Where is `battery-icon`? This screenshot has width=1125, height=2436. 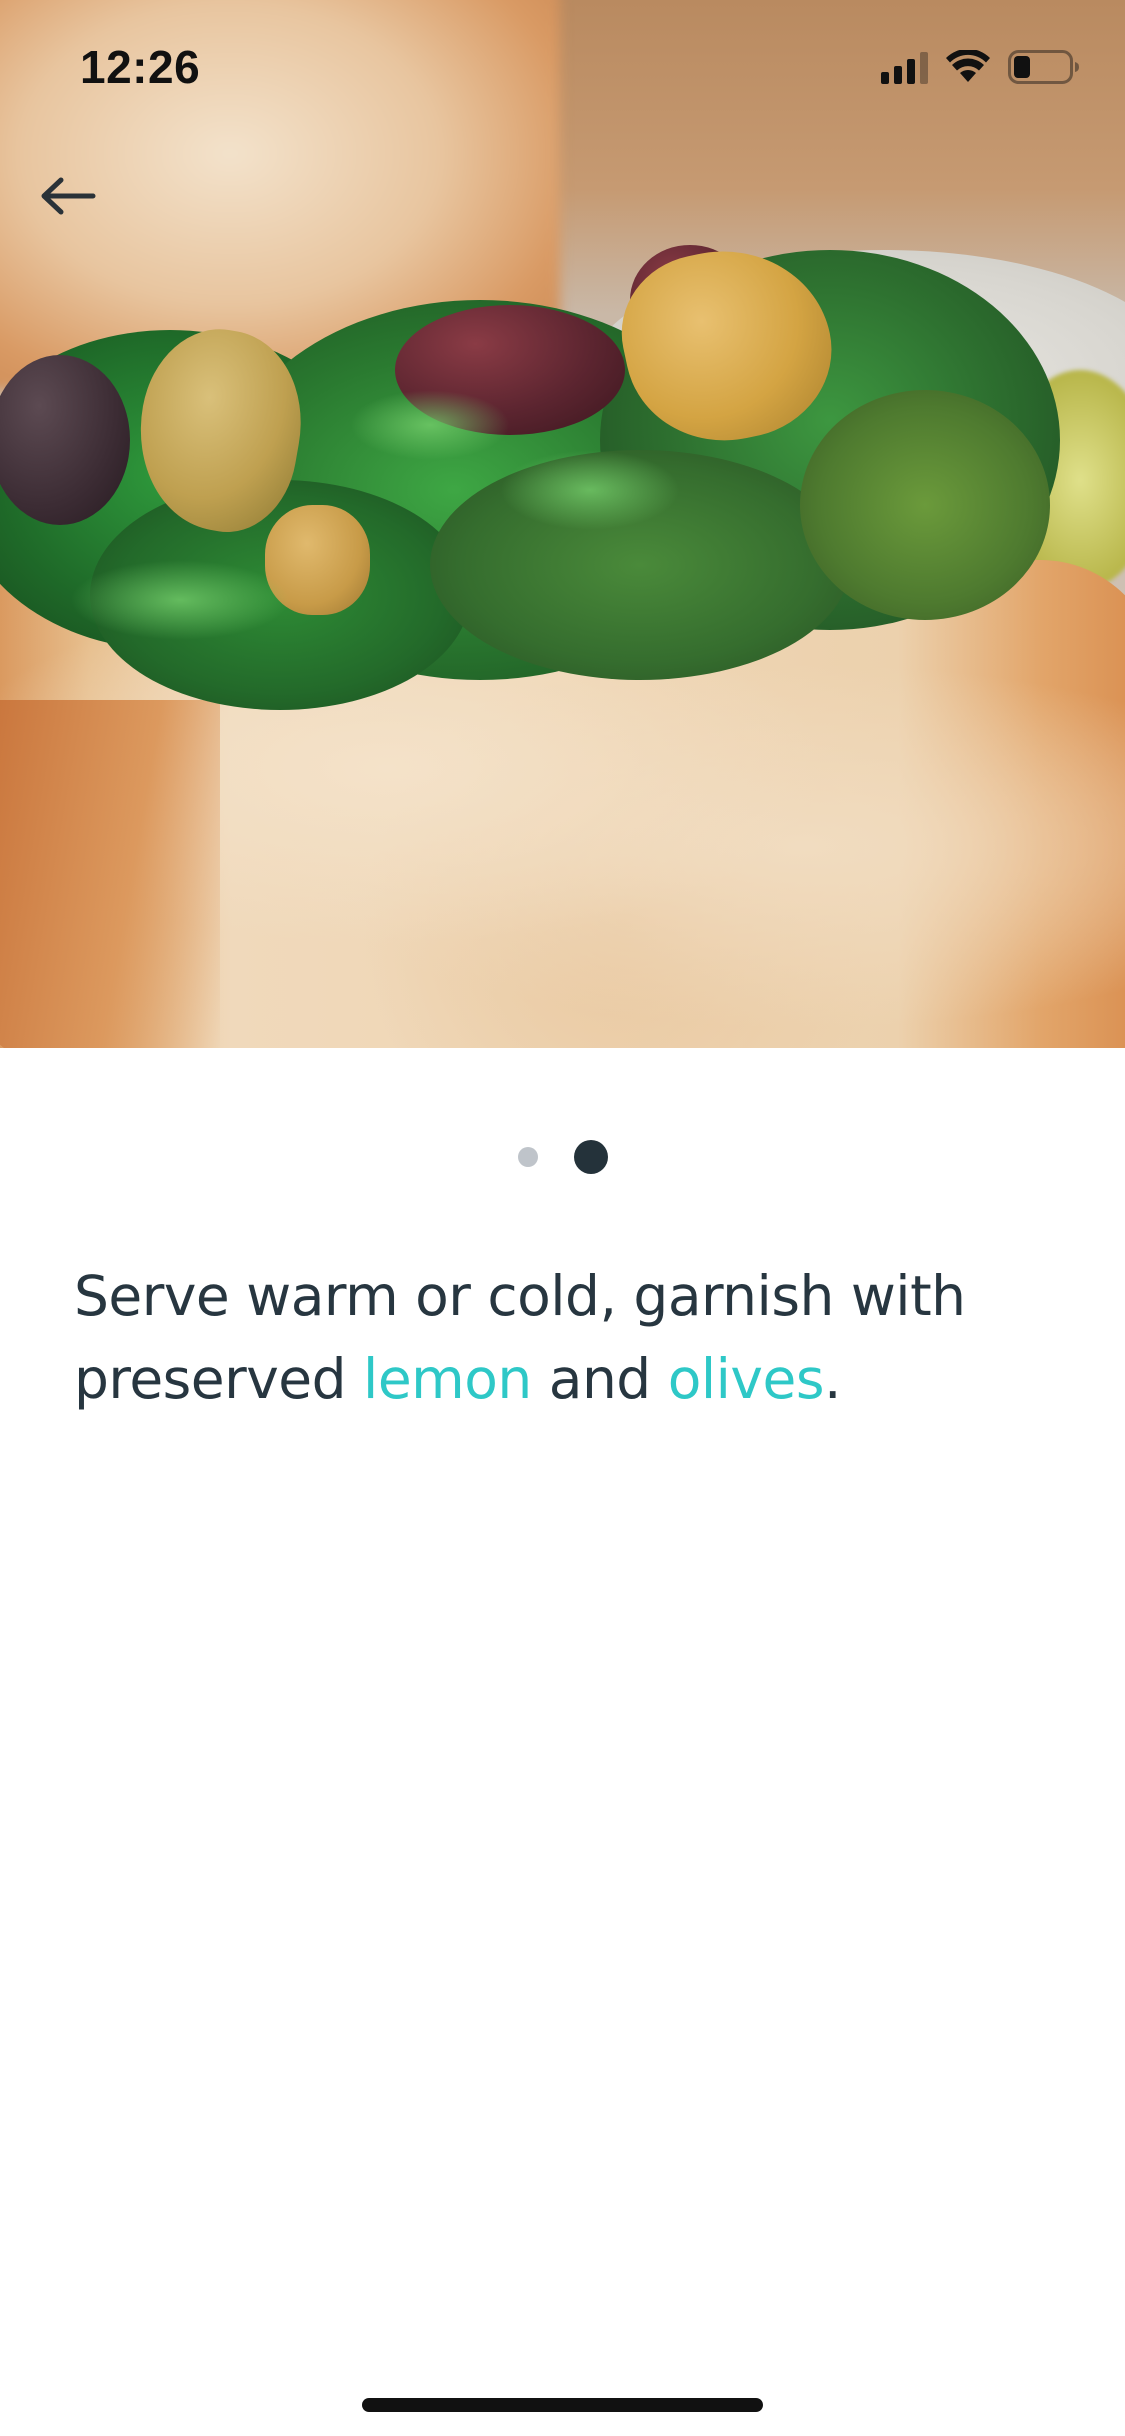 battery-icon is located at coordinates (1043, 67).